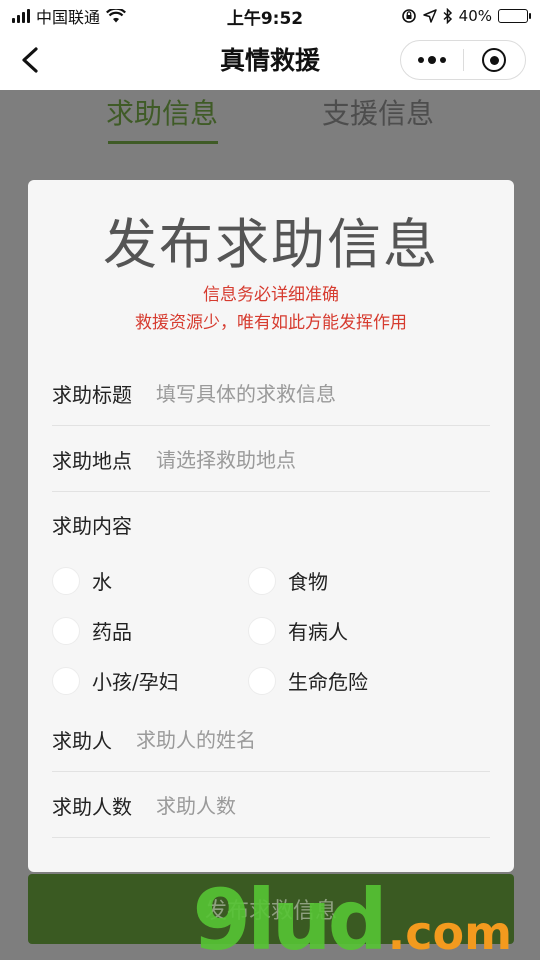 This screenshot has width=540, height=960. I want to click on person-field-label: 求助人, so click(82, 741).